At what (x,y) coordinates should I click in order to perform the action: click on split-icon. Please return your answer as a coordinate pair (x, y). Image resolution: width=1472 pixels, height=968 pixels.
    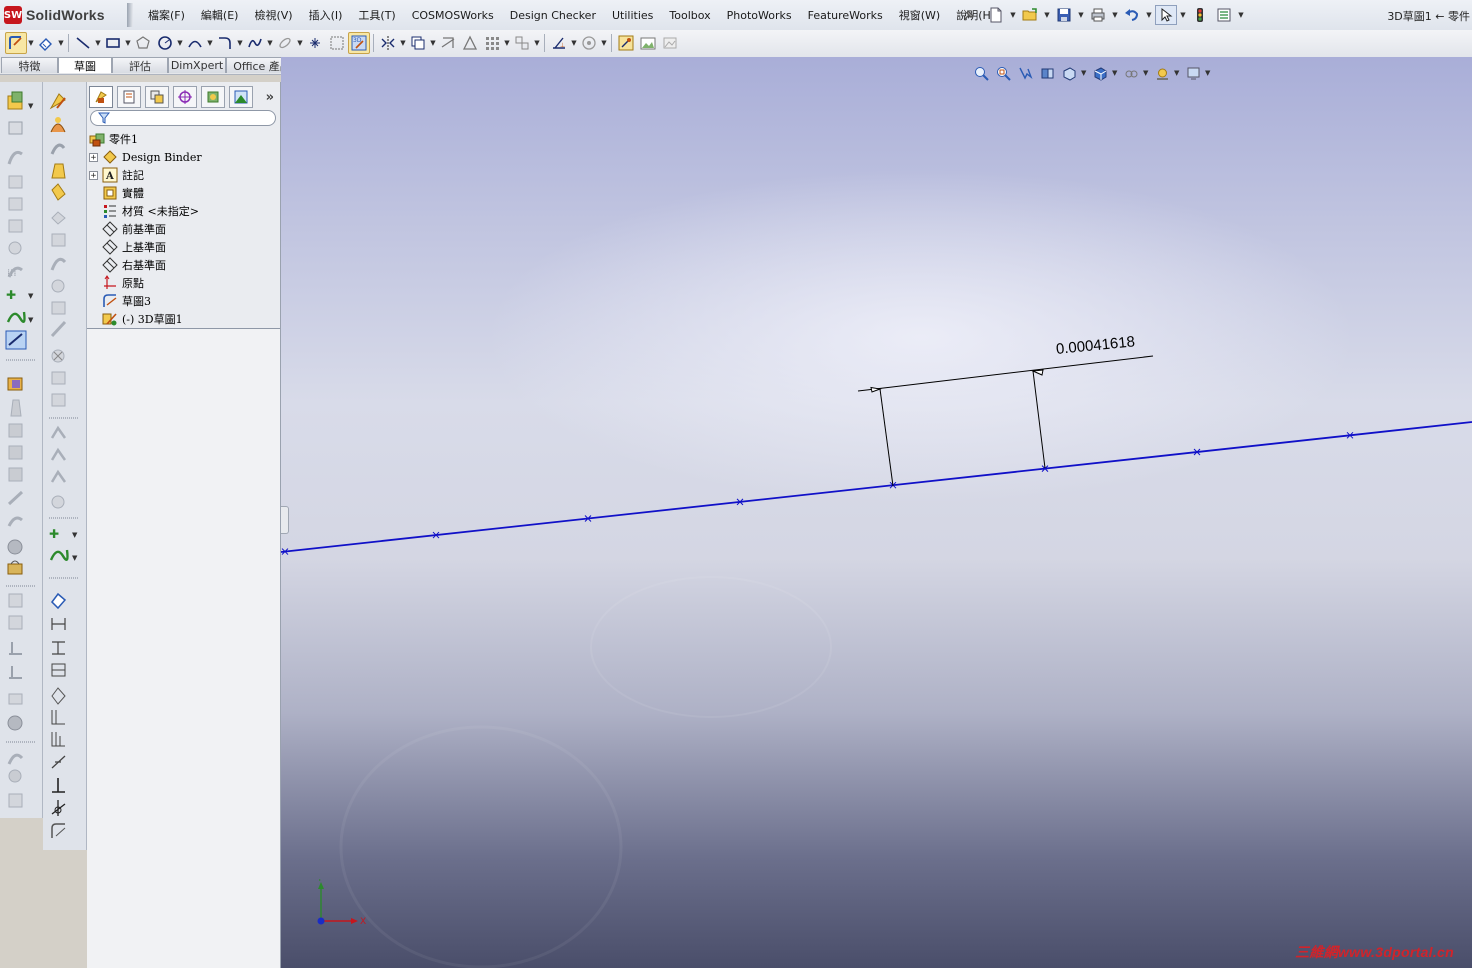
    Looking at the image, I should click on (15, 622).